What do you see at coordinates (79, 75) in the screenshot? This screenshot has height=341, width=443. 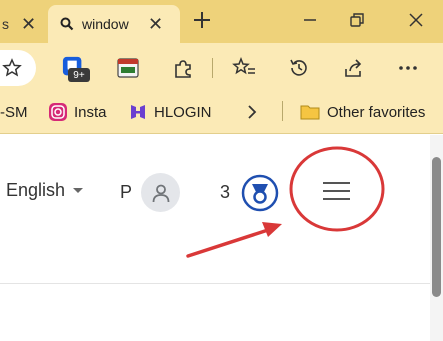 I see `extension-badge: 9+` at bounding box center [79, 75].